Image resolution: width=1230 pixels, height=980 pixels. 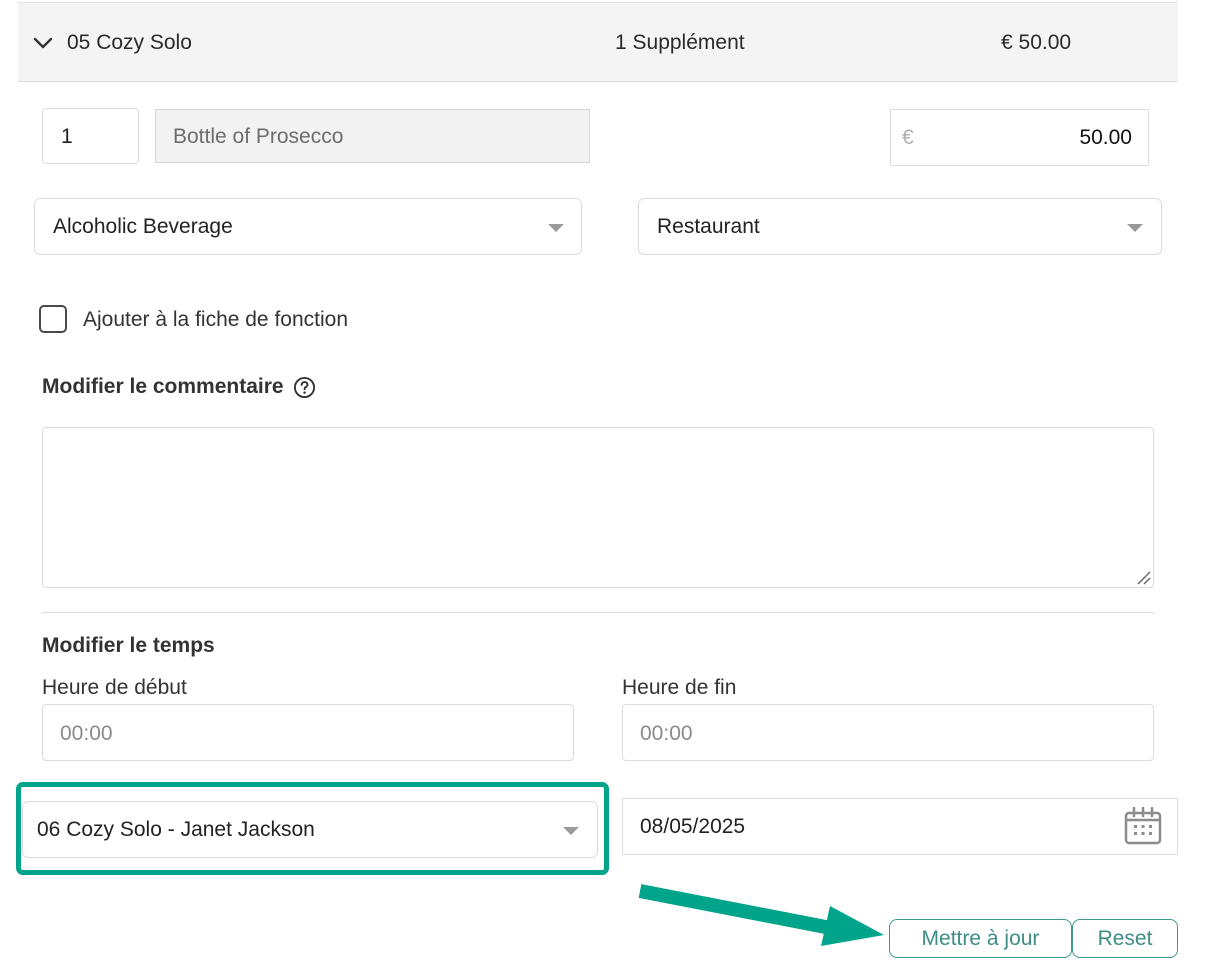 I want to click on currency-symbol: €, so click(x=908, y=137).